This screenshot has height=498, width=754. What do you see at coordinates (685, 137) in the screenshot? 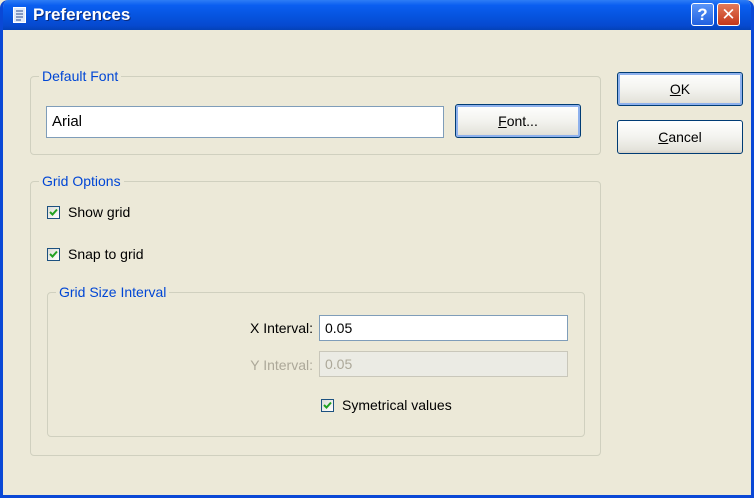
I see `cancel-button-label: ancel` at bounding box center [685, 137].